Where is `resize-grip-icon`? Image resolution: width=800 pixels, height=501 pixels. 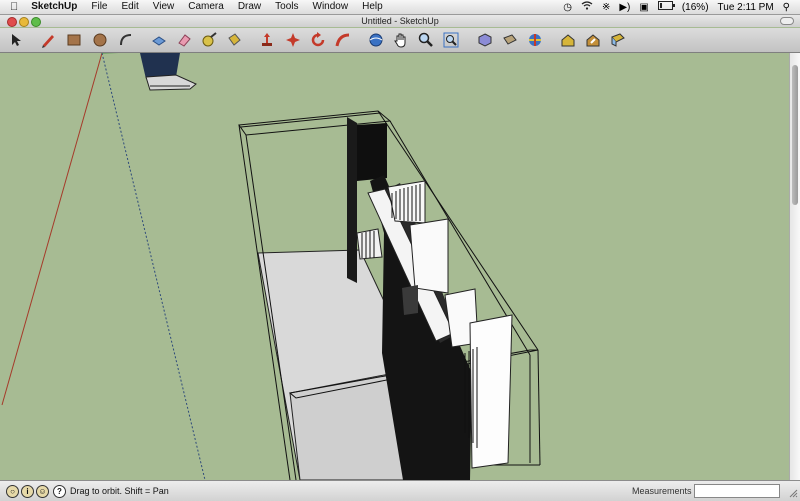
resize-grip-icon is located at coordinates (793, 493).